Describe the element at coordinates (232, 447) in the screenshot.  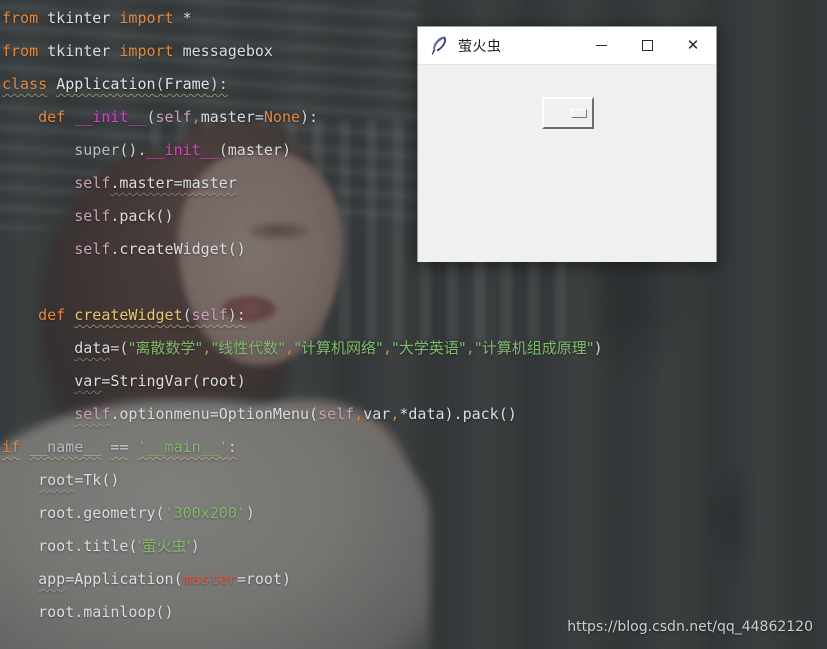
I see `code-token: :` at that location.